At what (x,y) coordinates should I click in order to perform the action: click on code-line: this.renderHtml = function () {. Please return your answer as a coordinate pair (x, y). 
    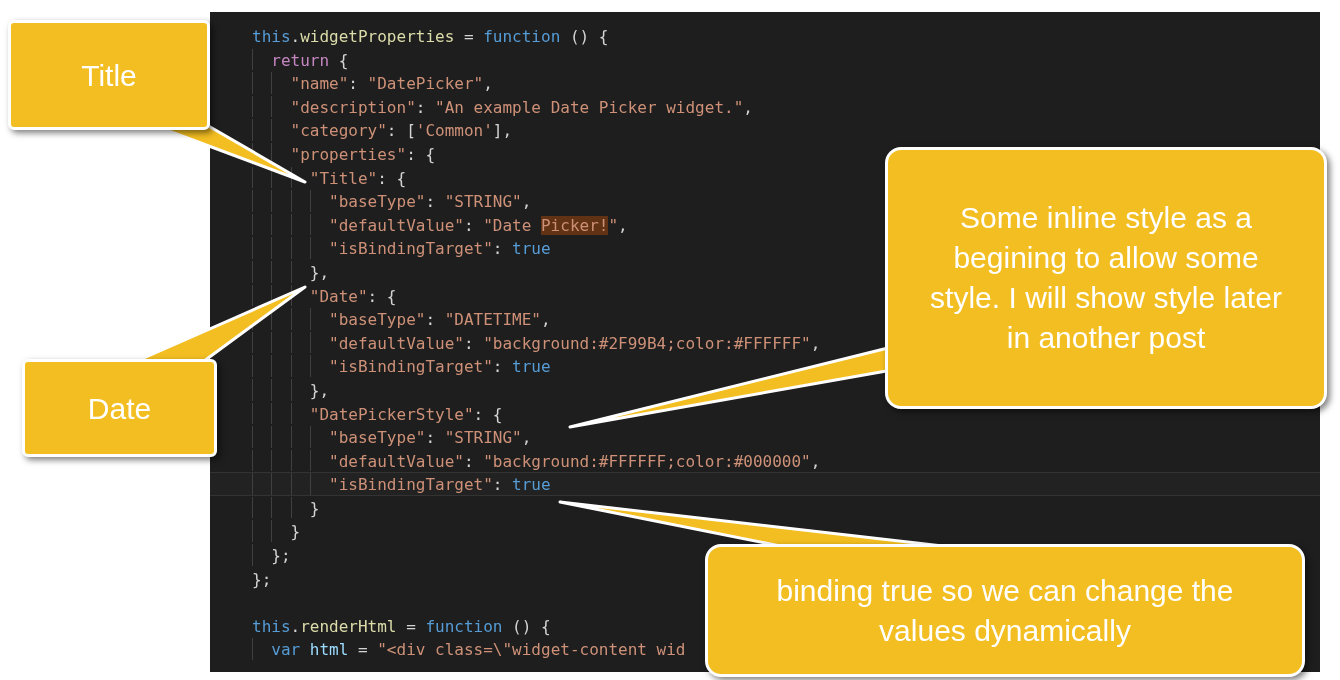
    Looking at the image, I should click on (401, 626).